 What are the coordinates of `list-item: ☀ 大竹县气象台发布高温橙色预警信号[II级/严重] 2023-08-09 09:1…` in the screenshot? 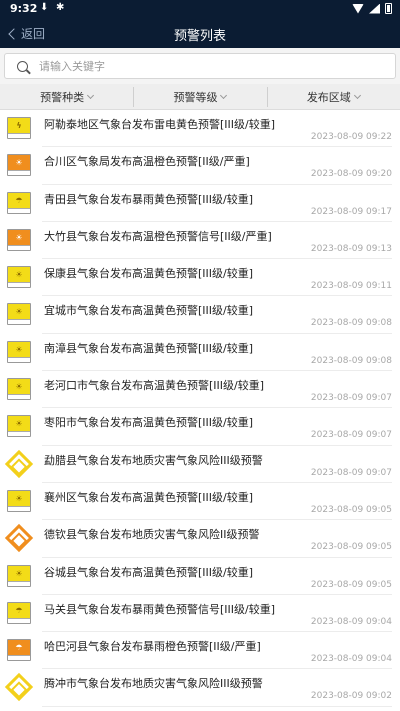 It's located at (200, 240).